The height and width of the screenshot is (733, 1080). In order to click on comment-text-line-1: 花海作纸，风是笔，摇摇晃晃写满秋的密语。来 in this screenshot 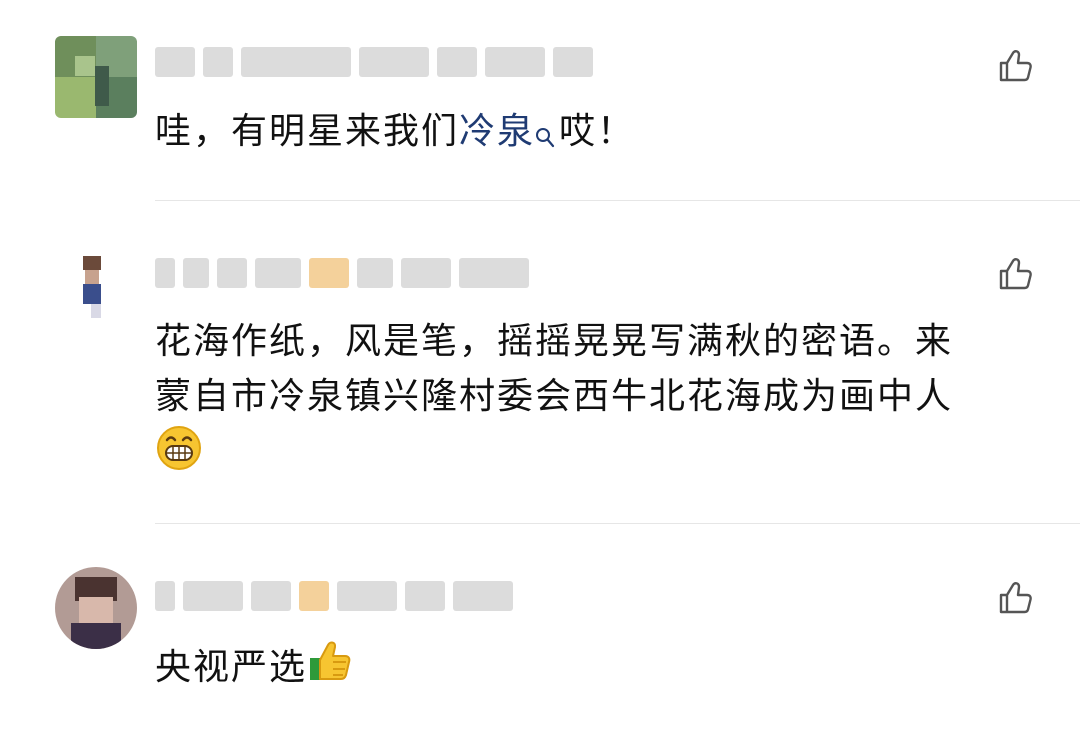, I will do `click(554, 341)`.